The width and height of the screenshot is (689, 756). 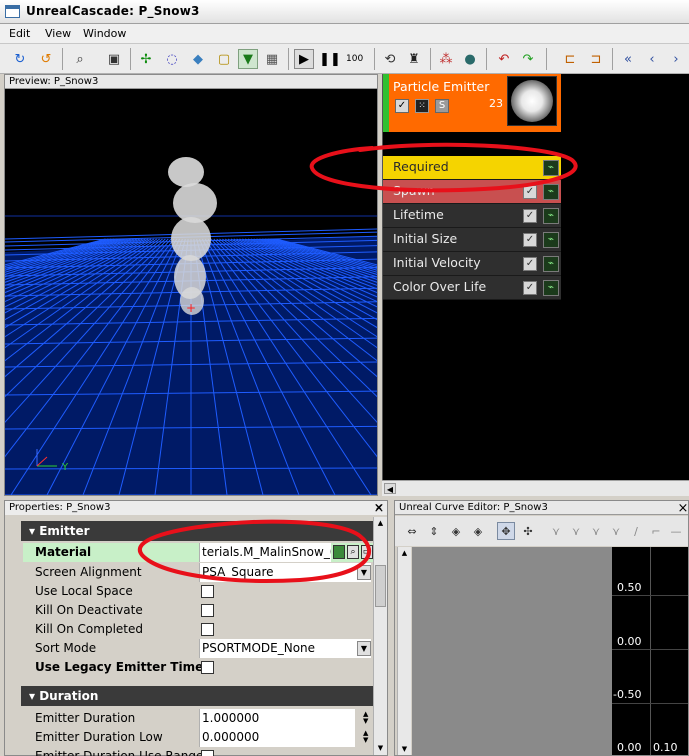 What do you see at coordinates (470, 59) in the screenshot?
I see `sphere-icon: ●` at bounding box center [470, 59].